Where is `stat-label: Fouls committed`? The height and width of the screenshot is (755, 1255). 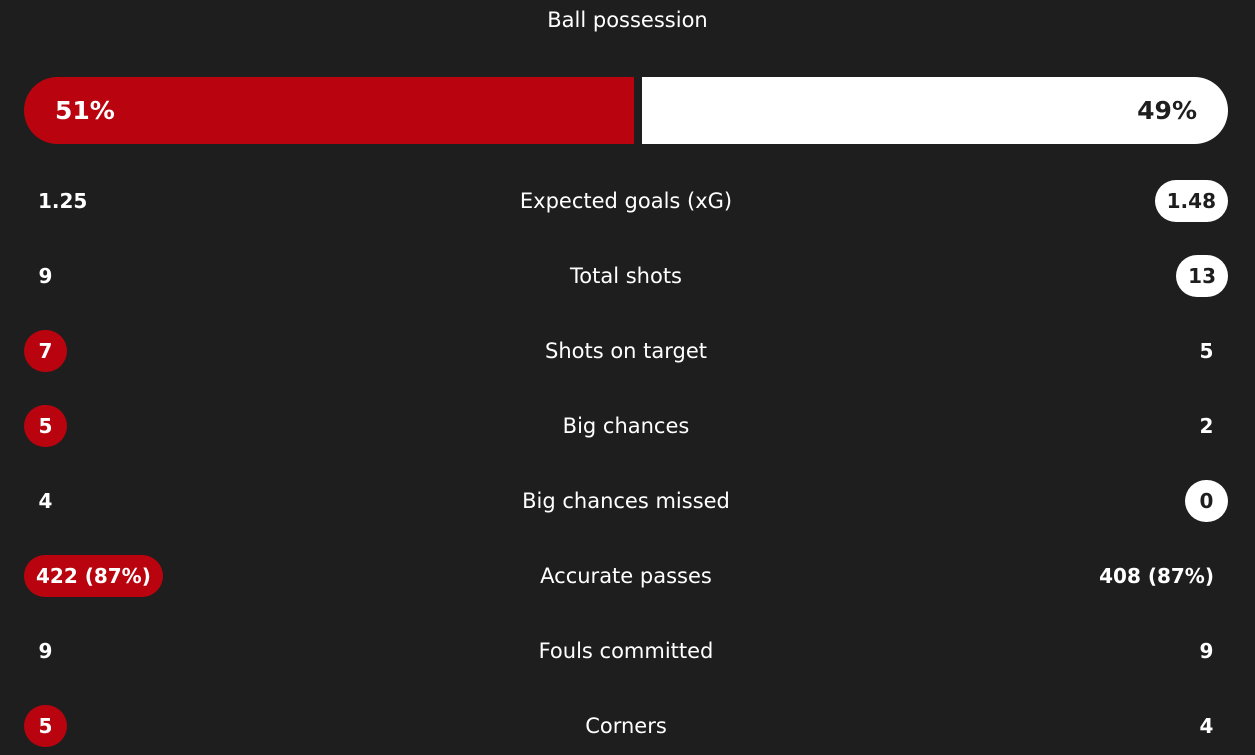 stat-label: Fouls committed is located at coordinates (626, 651).